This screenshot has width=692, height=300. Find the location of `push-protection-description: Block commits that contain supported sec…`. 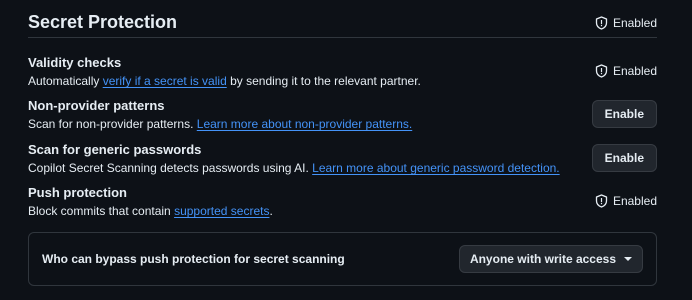

push-protection-description: Block commits that contain supported sec… is located at coordinates (342, 211).